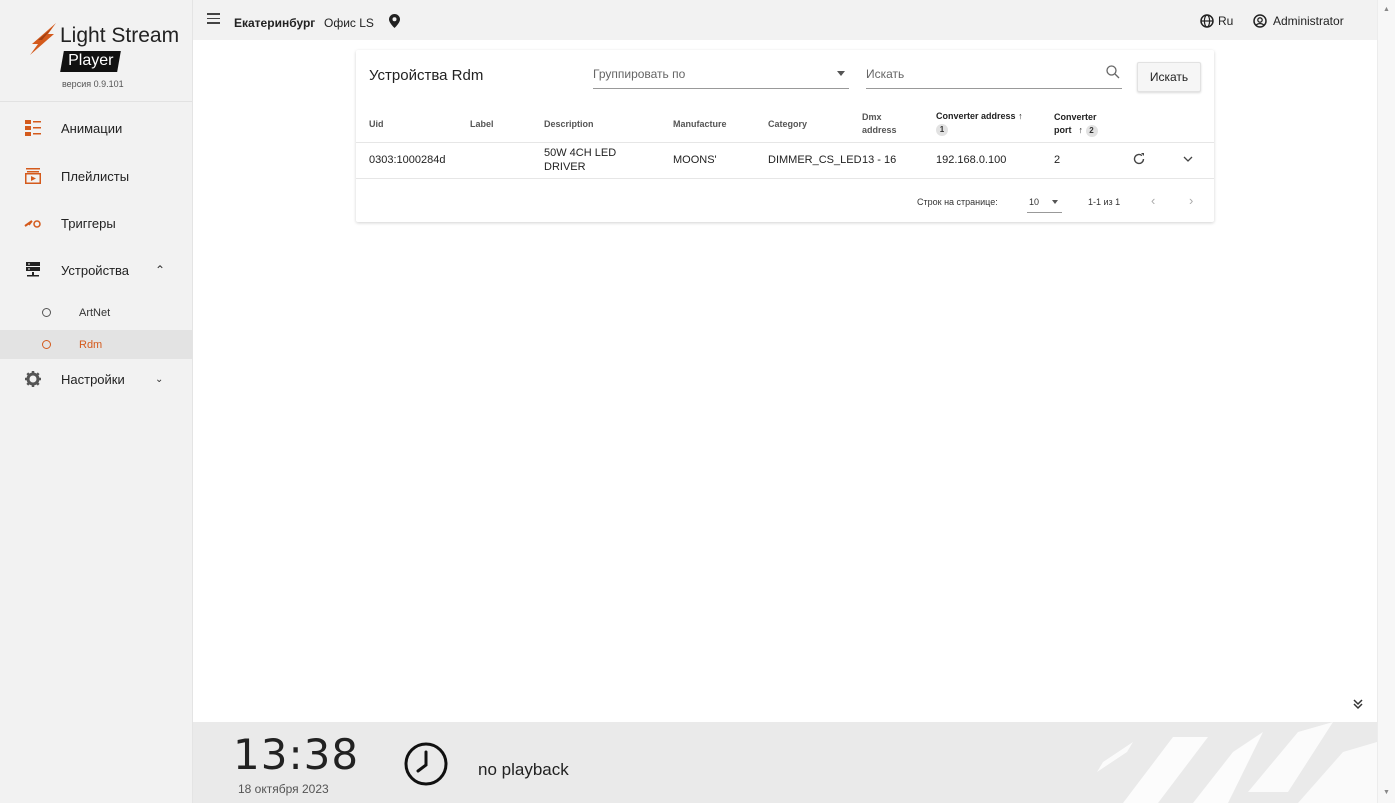  I want to click on column-header-converter-port: Converter port ↑ 2, so click(1090, 124).